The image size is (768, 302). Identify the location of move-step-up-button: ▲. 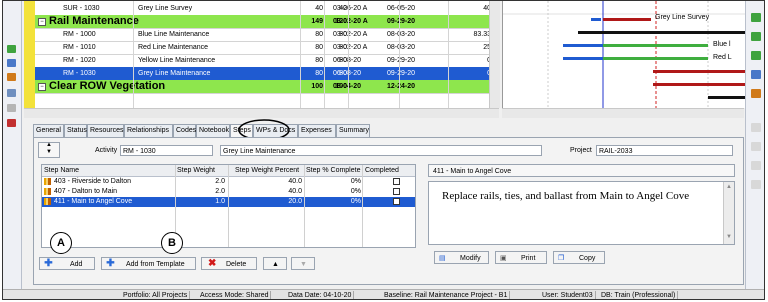
(275, 263).